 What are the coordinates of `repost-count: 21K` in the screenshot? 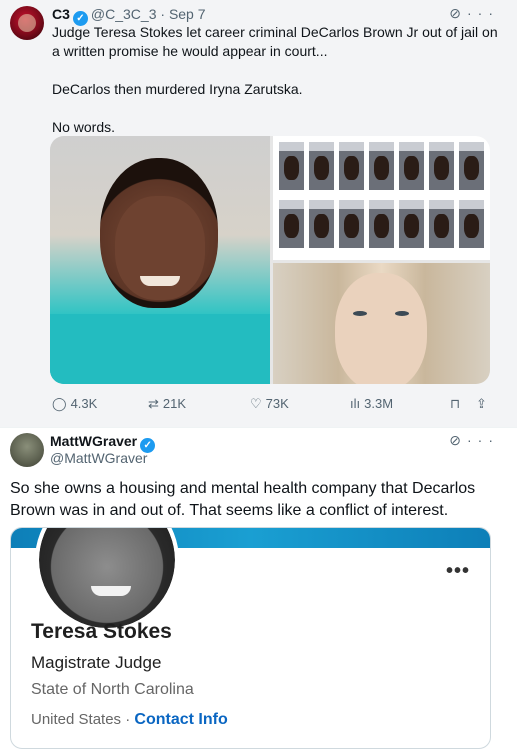 It's located at (174, 403).